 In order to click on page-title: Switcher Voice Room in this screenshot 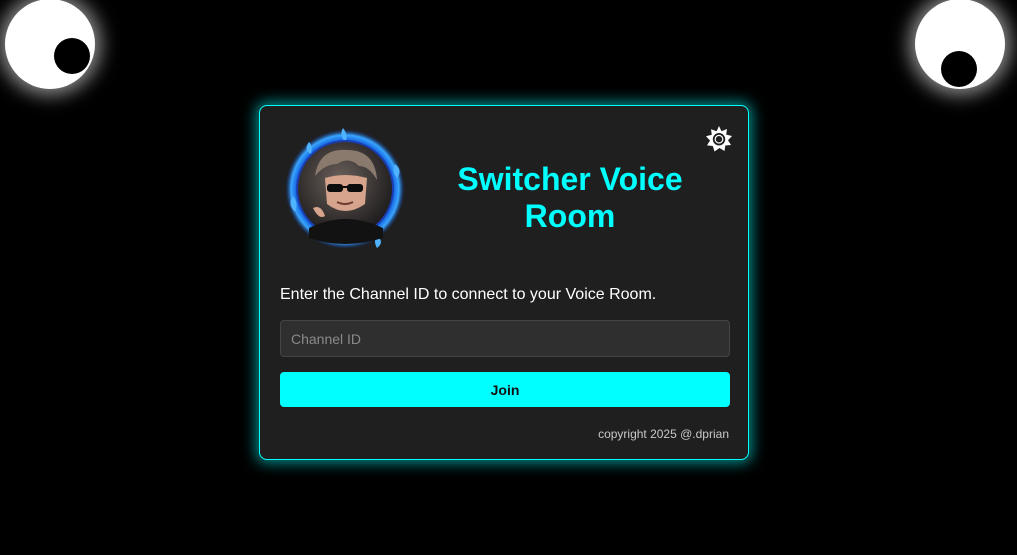, I will do `click(570, 197)`.